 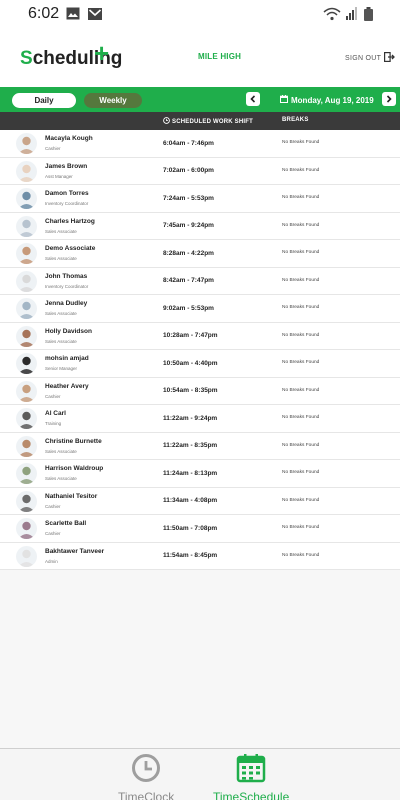 I want to click on column-header: SCHEDULED WORK SHIFT BREAKS, so click(x=200, y=121).